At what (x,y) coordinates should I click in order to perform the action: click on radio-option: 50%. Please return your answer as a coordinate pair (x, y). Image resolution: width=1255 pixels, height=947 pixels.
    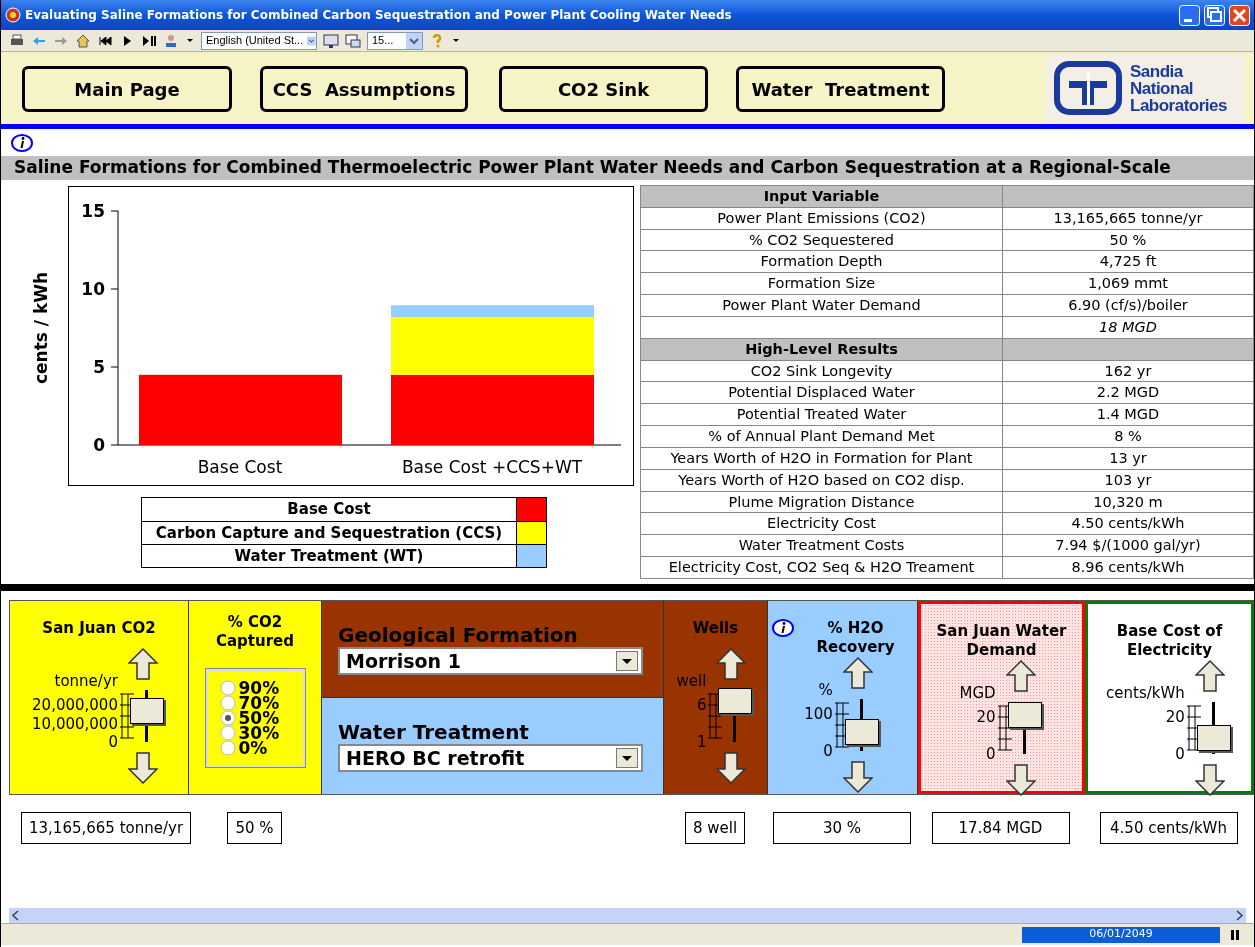
    Looking at the image, I should click on (261, 718).